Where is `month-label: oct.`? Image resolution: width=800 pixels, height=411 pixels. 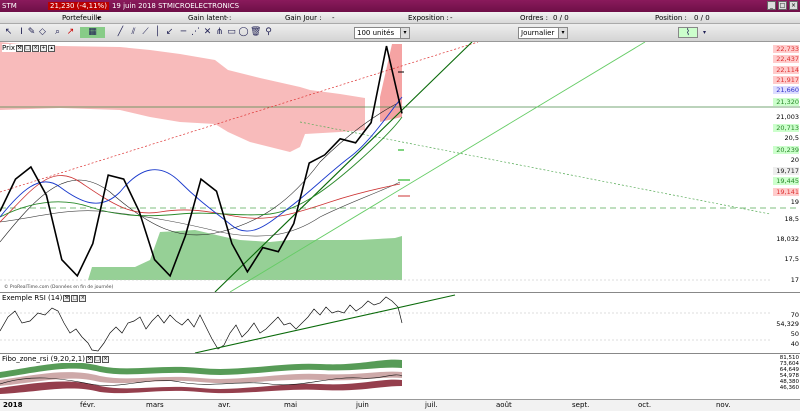 month-label: oct. is located at coordinates (645, 405).